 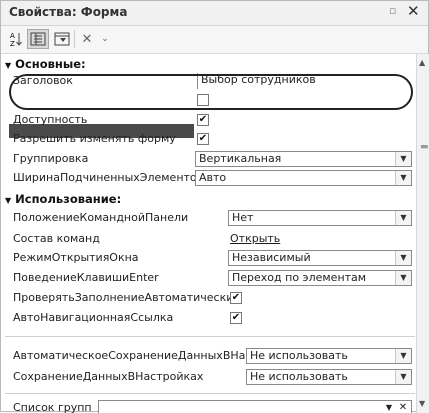 I want to click on highlight-annotation, so click(x=211, y=92).